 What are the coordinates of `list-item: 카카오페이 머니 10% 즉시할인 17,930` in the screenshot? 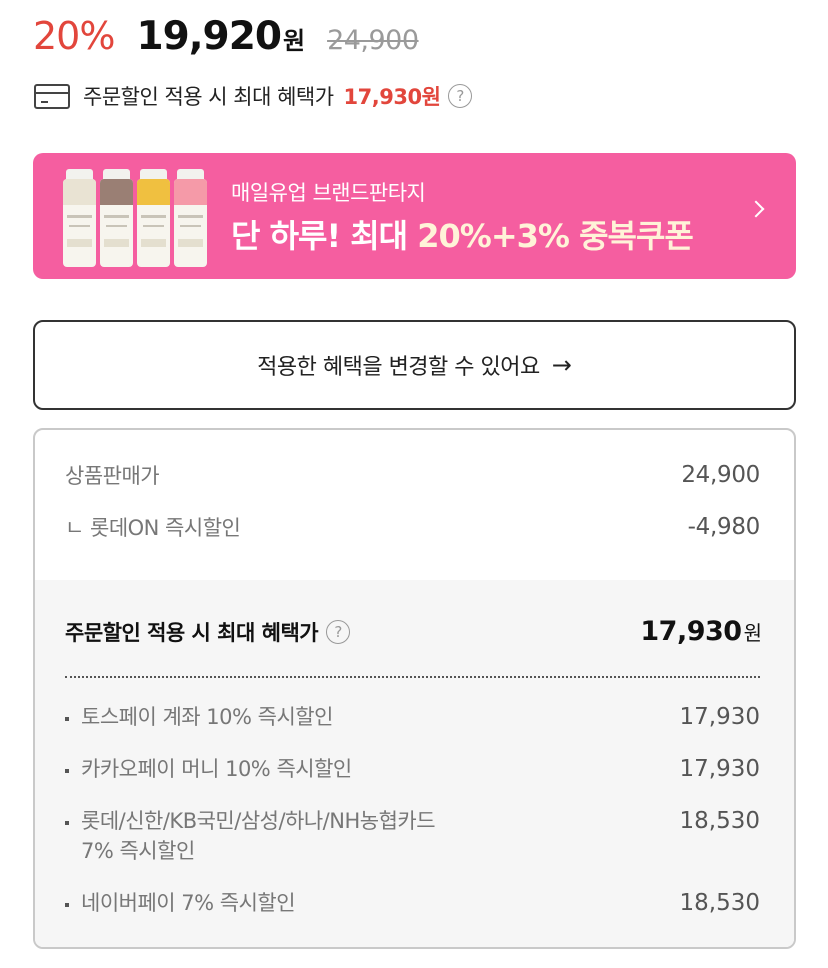 It's located at (412, 769).